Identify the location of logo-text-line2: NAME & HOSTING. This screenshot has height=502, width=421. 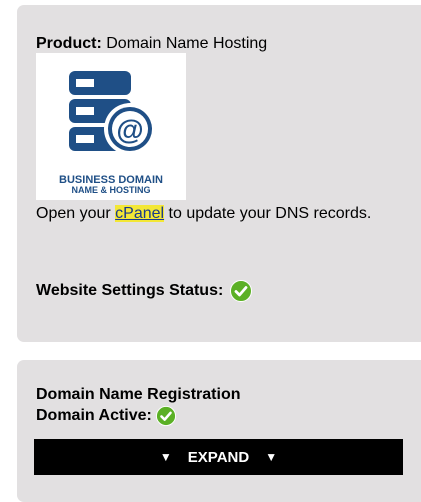
(111, 190).